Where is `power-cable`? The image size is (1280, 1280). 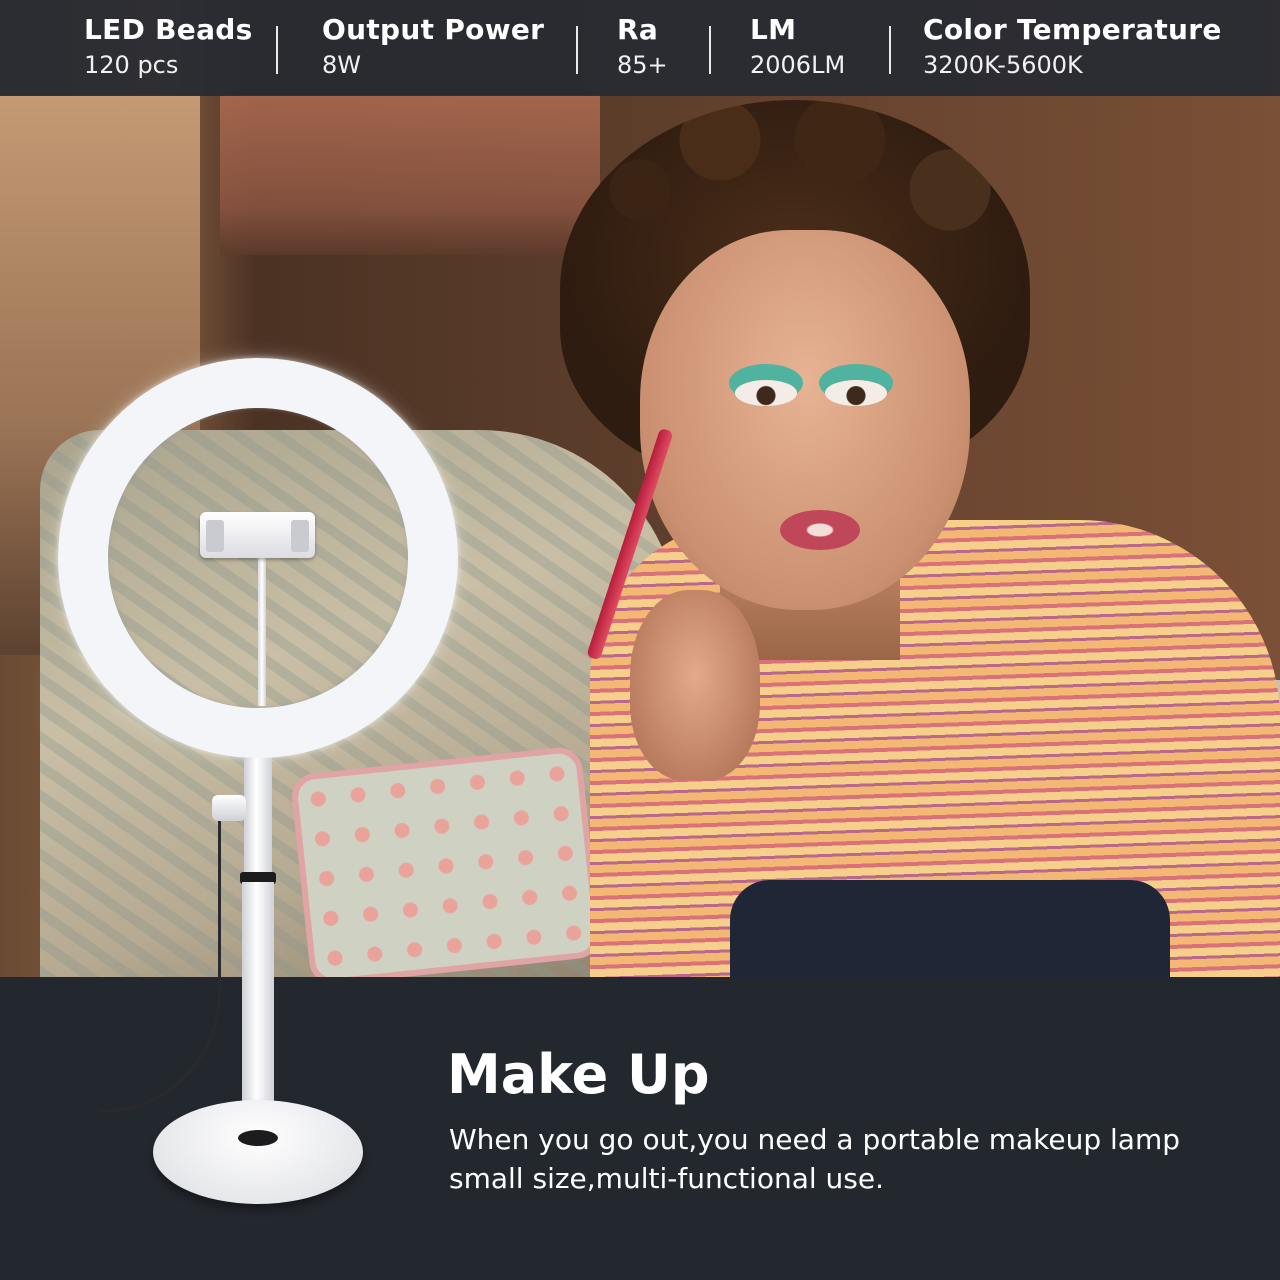
power-cable is located at coordinates (160, 961).